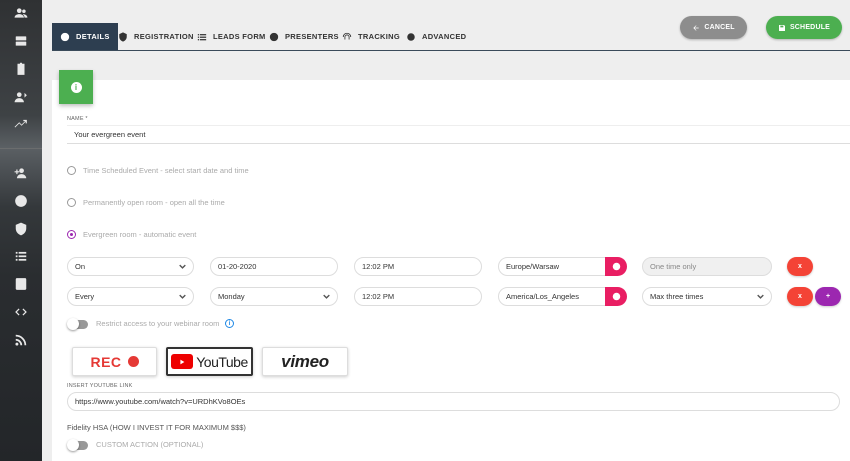 The image size is (850, 461). I want to click on tab-label: DETAILS, so click(93, 36).